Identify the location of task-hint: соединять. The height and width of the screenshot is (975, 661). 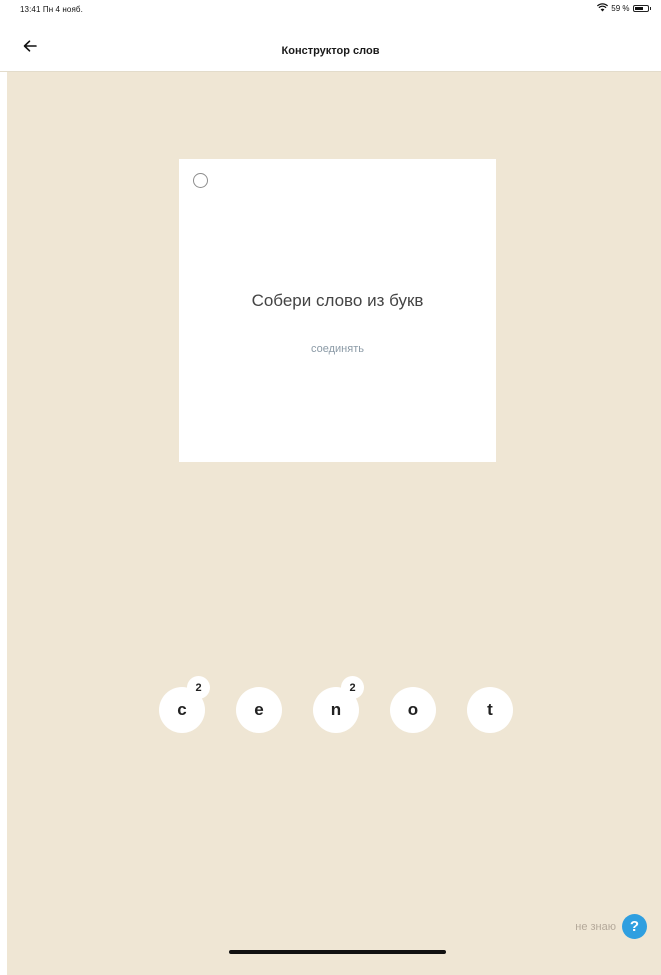
(337, 349).